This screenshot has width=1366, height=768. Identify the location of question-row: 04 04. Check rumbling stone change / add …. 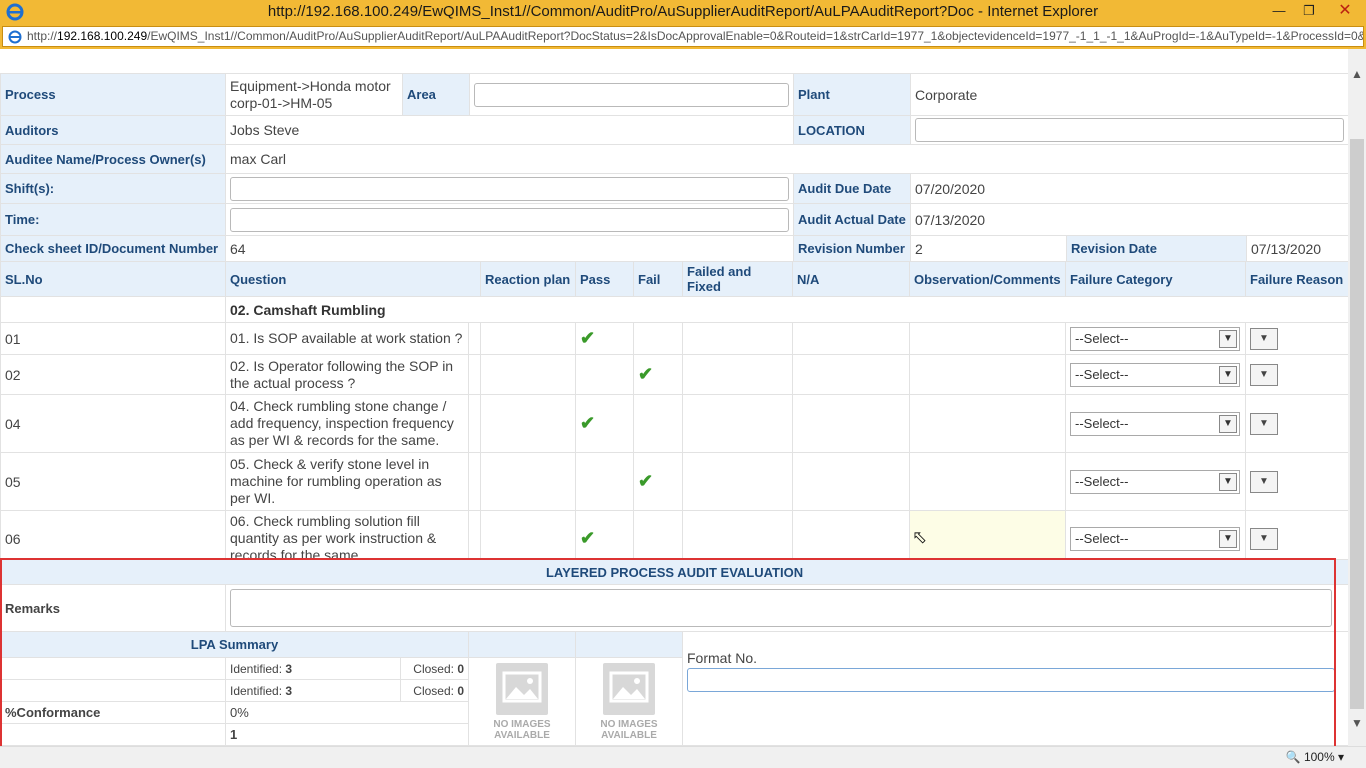
(674, 423).